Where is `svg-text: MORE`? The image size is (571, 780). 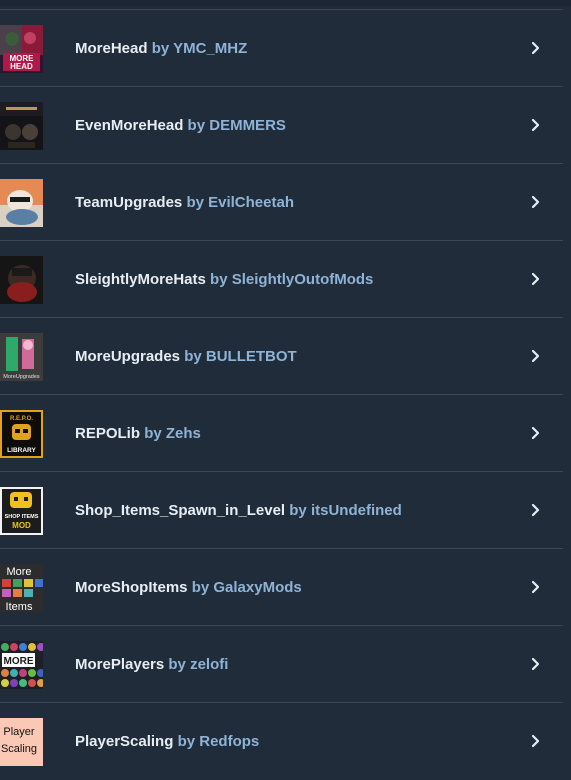
svg-text: MORE is located at coordinates (19, 661).